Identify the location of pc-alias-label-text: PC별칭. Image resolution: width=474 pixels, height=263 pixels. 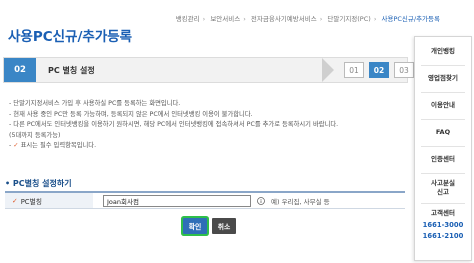
(31, 201).